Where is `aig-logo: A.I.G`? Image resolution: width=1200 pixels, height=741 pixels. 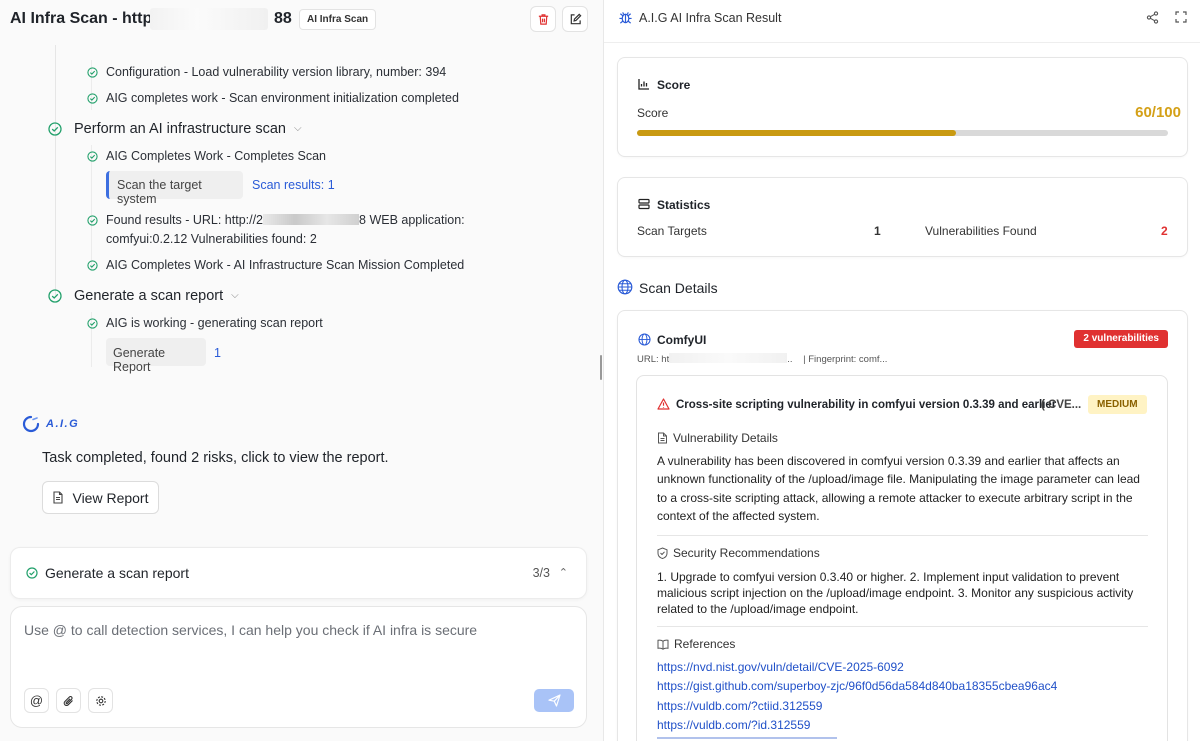
aig-logo: A.I.G is located at coordinates (50, 424).